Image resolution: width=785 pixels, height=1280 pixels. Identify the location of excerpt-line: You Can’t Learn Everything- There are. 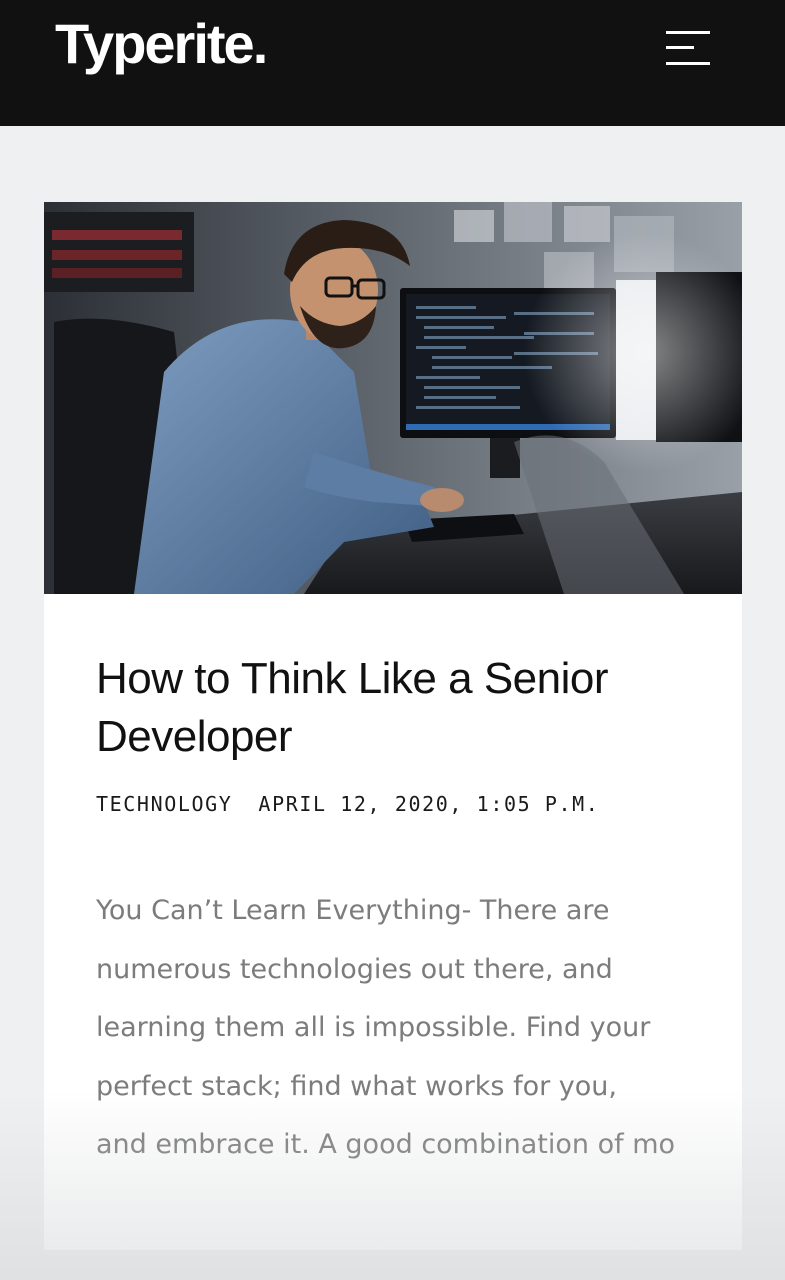
(353, 910).